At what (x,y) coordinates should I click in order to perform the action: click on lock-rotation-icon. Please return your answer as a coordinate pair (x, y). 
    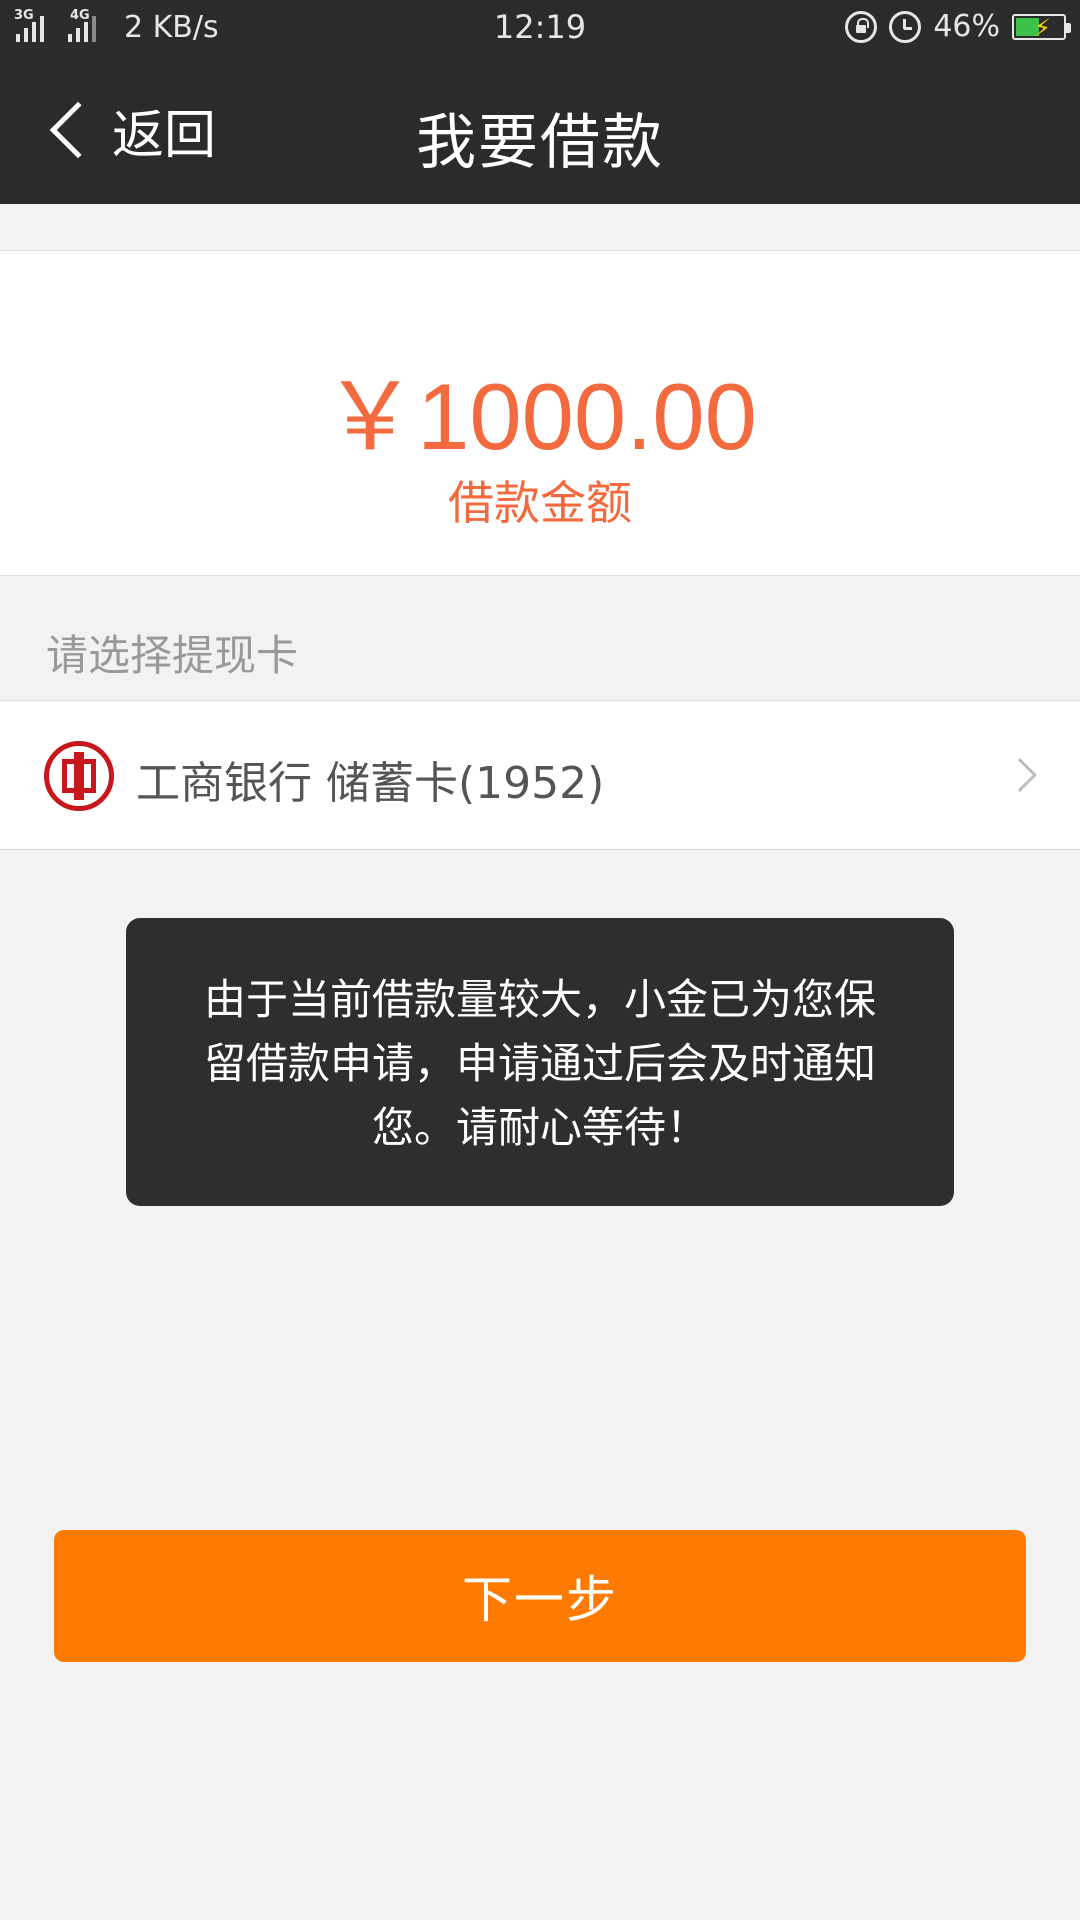
    Looking at the image, I should click on (861, 26).